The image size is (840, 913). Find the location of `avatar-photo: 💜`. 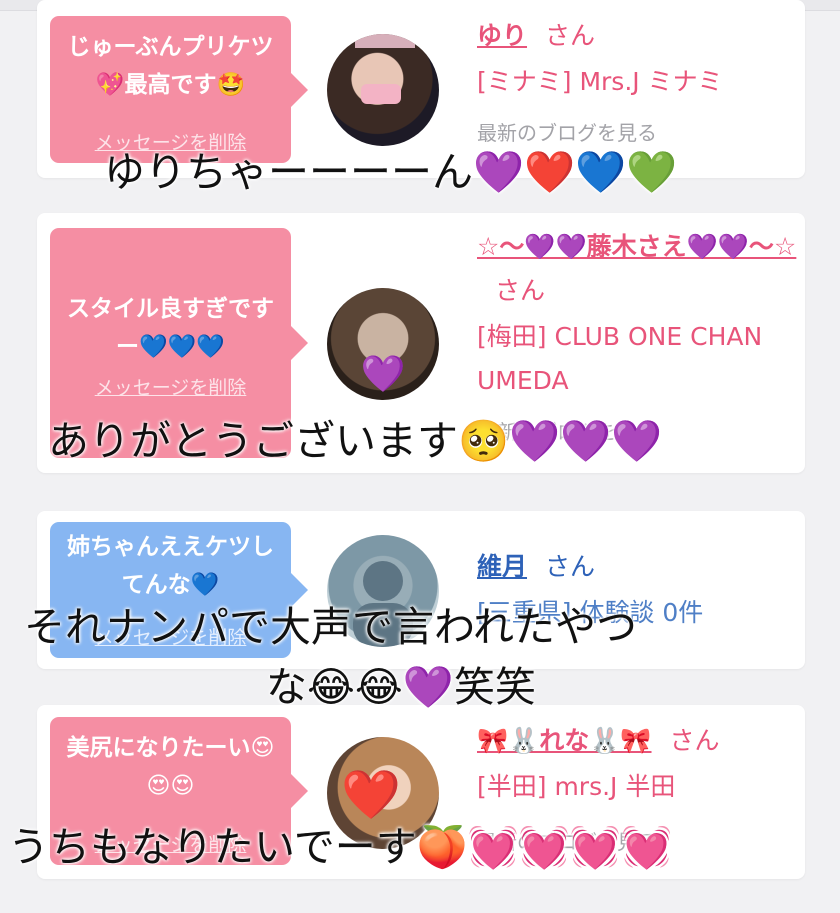

avatar-photo: 💜 is located at coordinates (383, 374).